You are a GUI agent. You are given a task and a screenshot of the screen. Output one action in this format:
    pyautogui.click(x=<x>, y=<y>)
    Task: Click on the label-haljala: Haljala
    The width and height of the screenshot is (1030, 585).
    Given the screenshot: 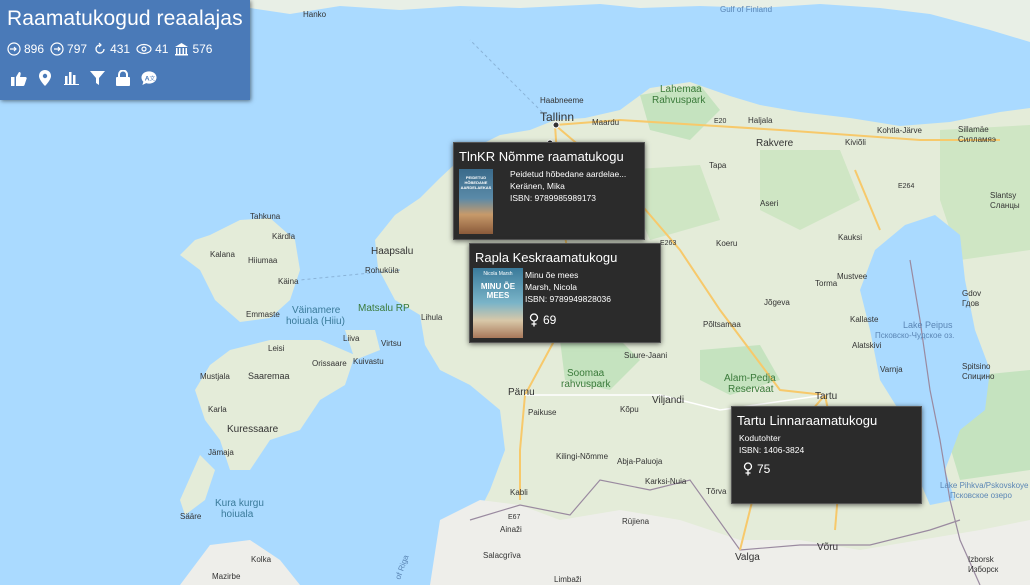 What is the action you would take?
    pyautogui.click(x=760, y=120)
    